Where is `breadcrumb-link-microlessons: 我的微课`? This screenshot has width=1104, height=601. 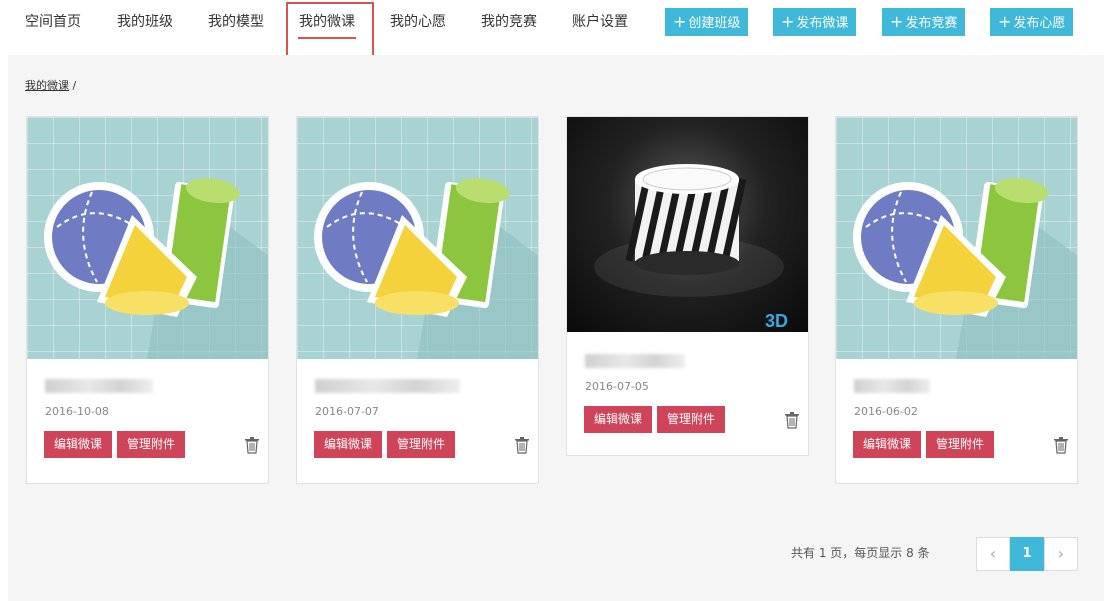
breadcrumb-link-microlessons: 我的微课 is located at coordinates (47, 85).